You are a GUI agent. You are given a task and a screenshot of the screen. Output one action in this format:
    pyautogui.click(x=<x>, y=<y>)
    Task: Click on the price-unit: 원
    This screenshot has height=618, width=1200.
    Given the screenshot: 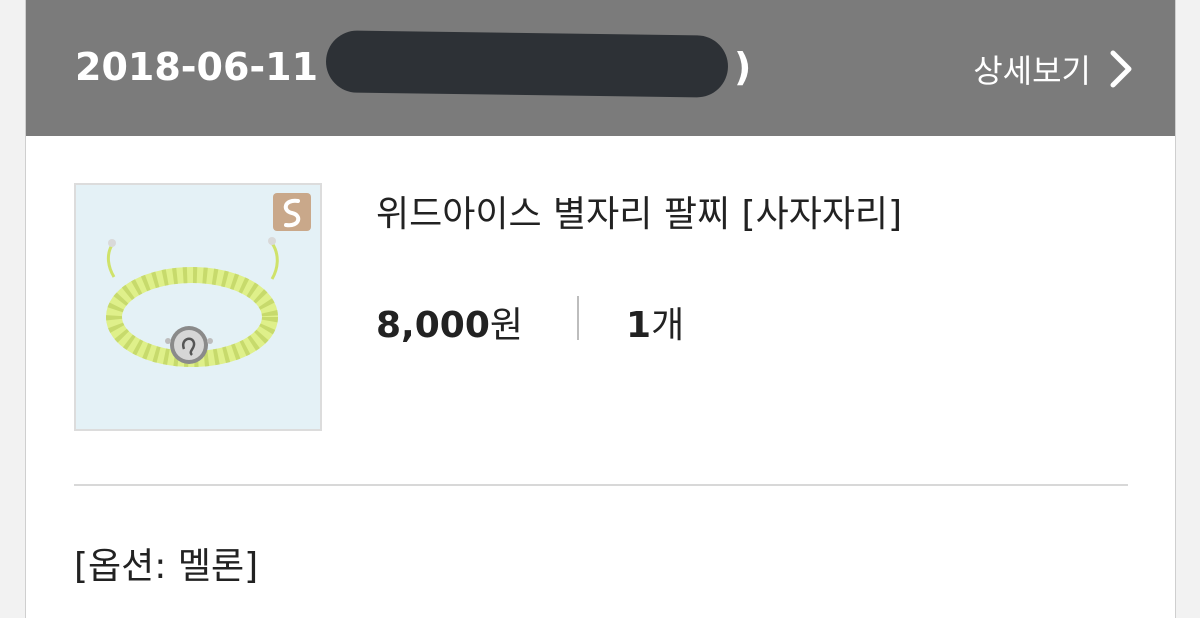 What is the action you would take?
    pyautogui.click(x=506, y=325)
    